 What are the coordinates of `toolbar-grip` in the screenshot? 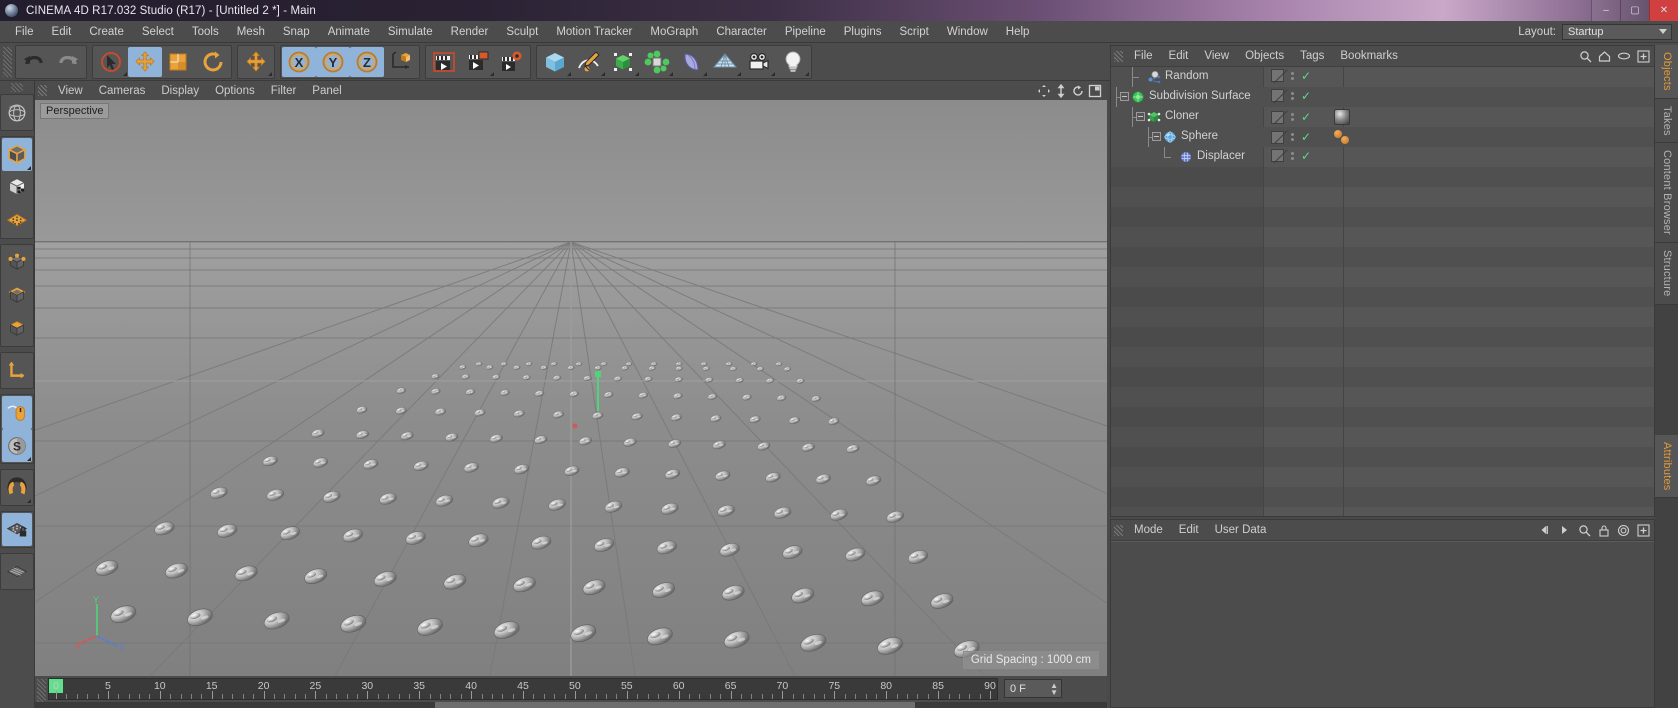 It's located at (7, 61).